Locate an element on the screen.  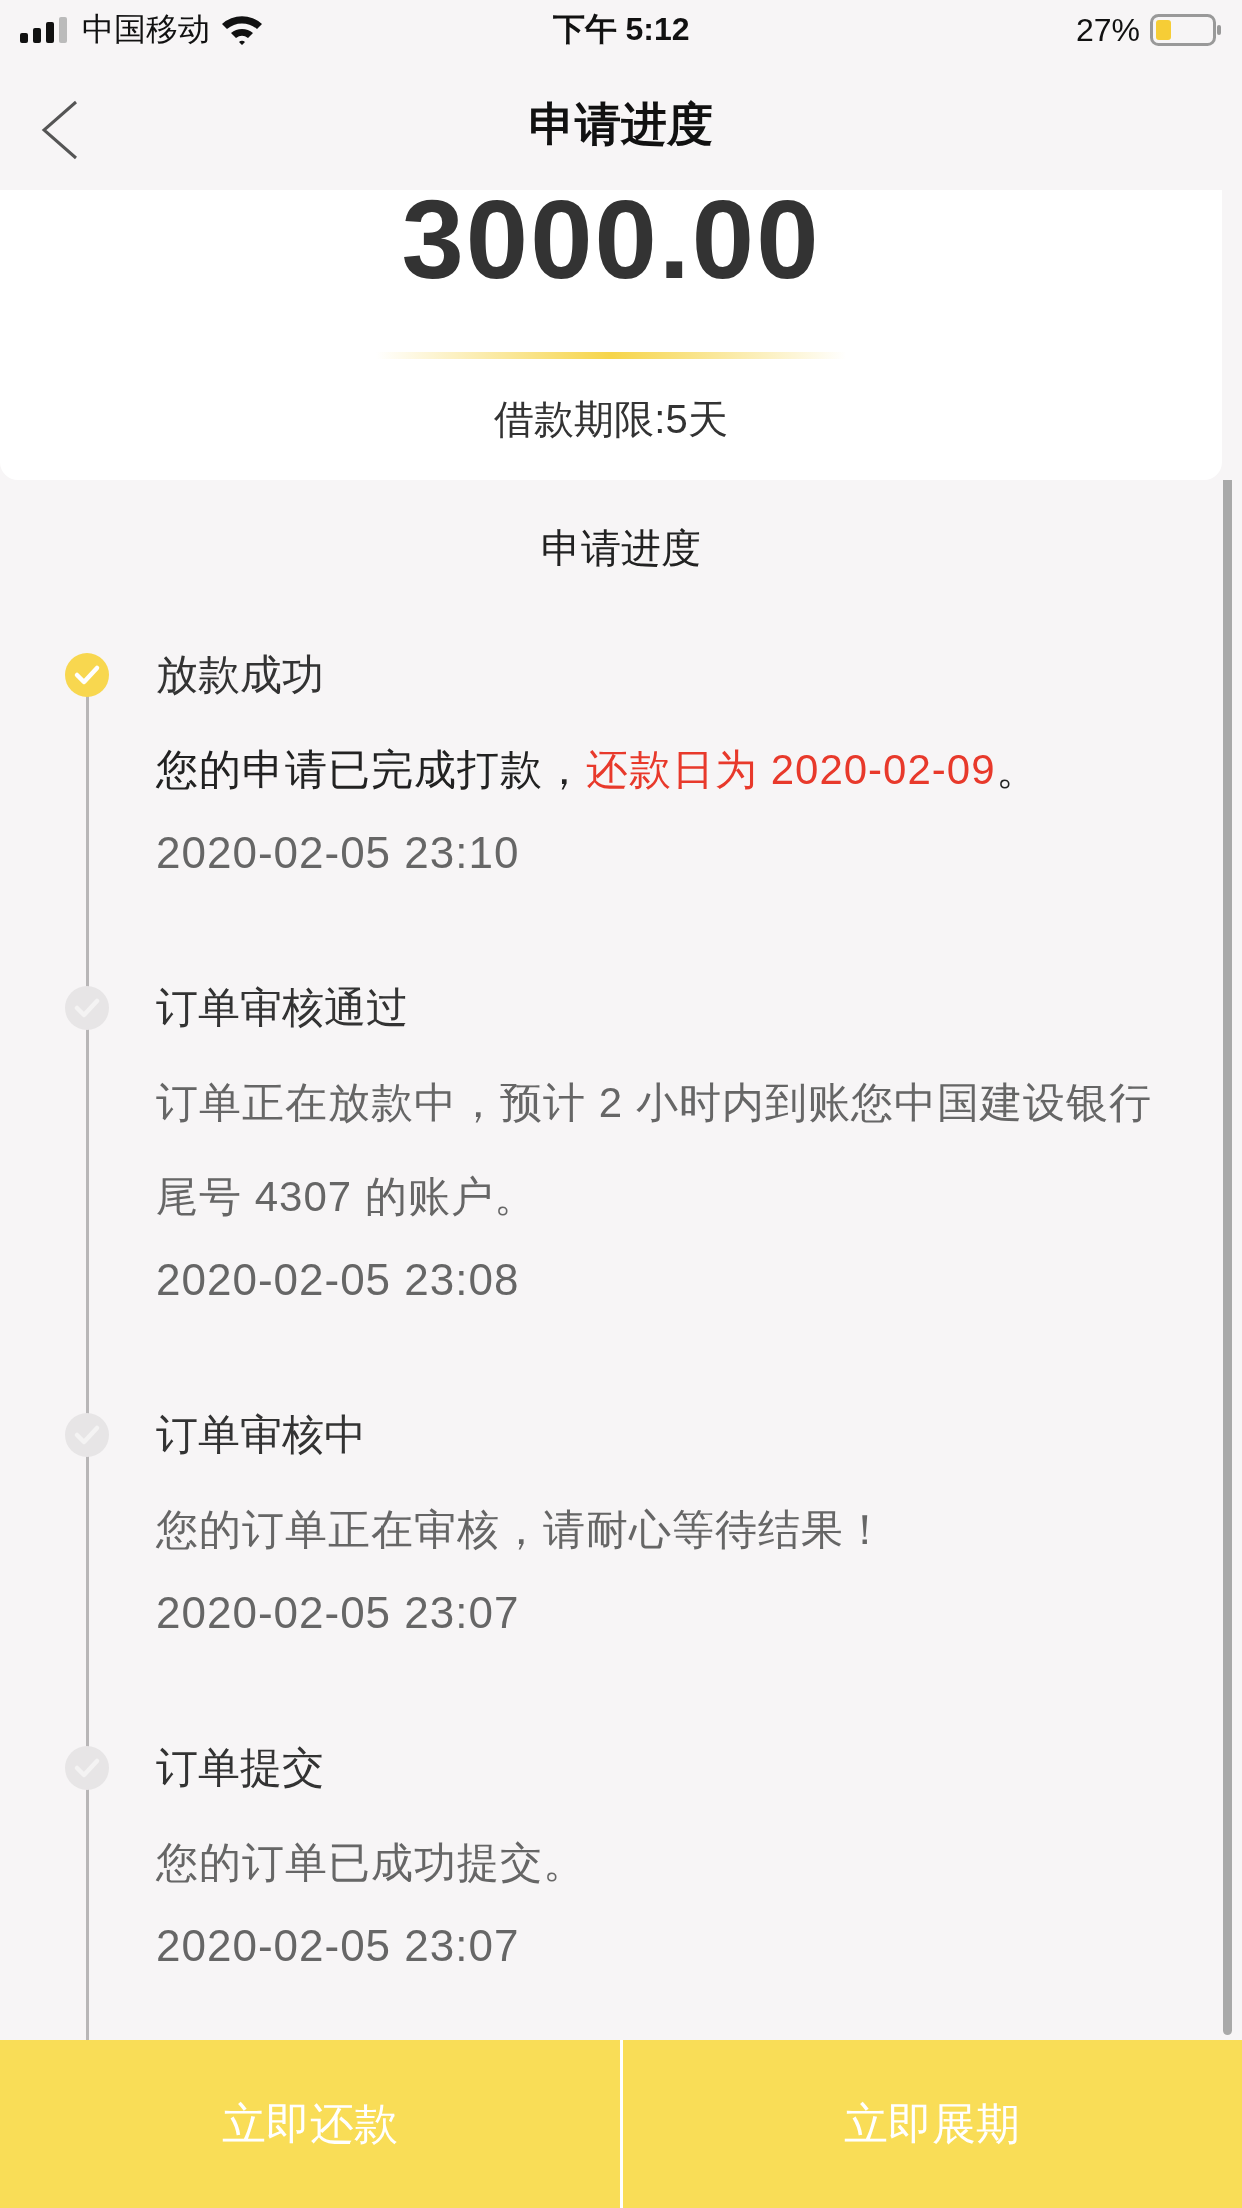
loan-term: 借款期限:5天 is located at coordinates (611, 419).